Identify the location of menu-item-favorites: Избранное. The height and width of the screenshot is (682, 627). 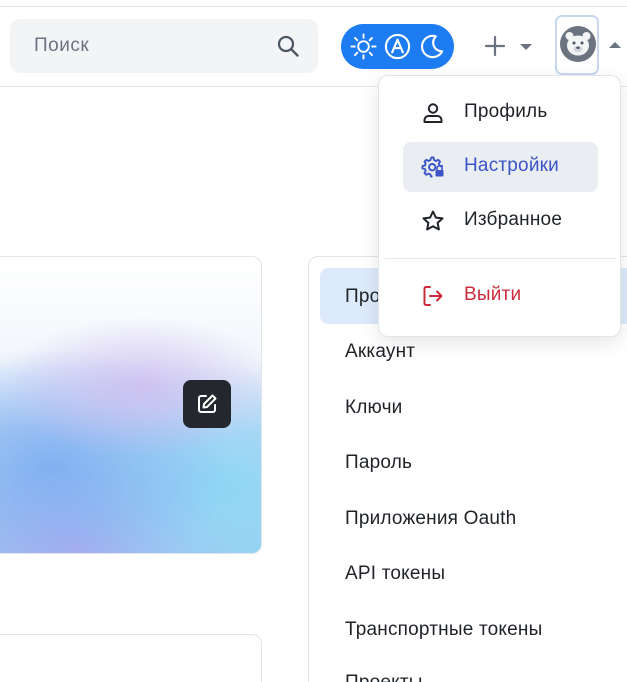
(500, 221).